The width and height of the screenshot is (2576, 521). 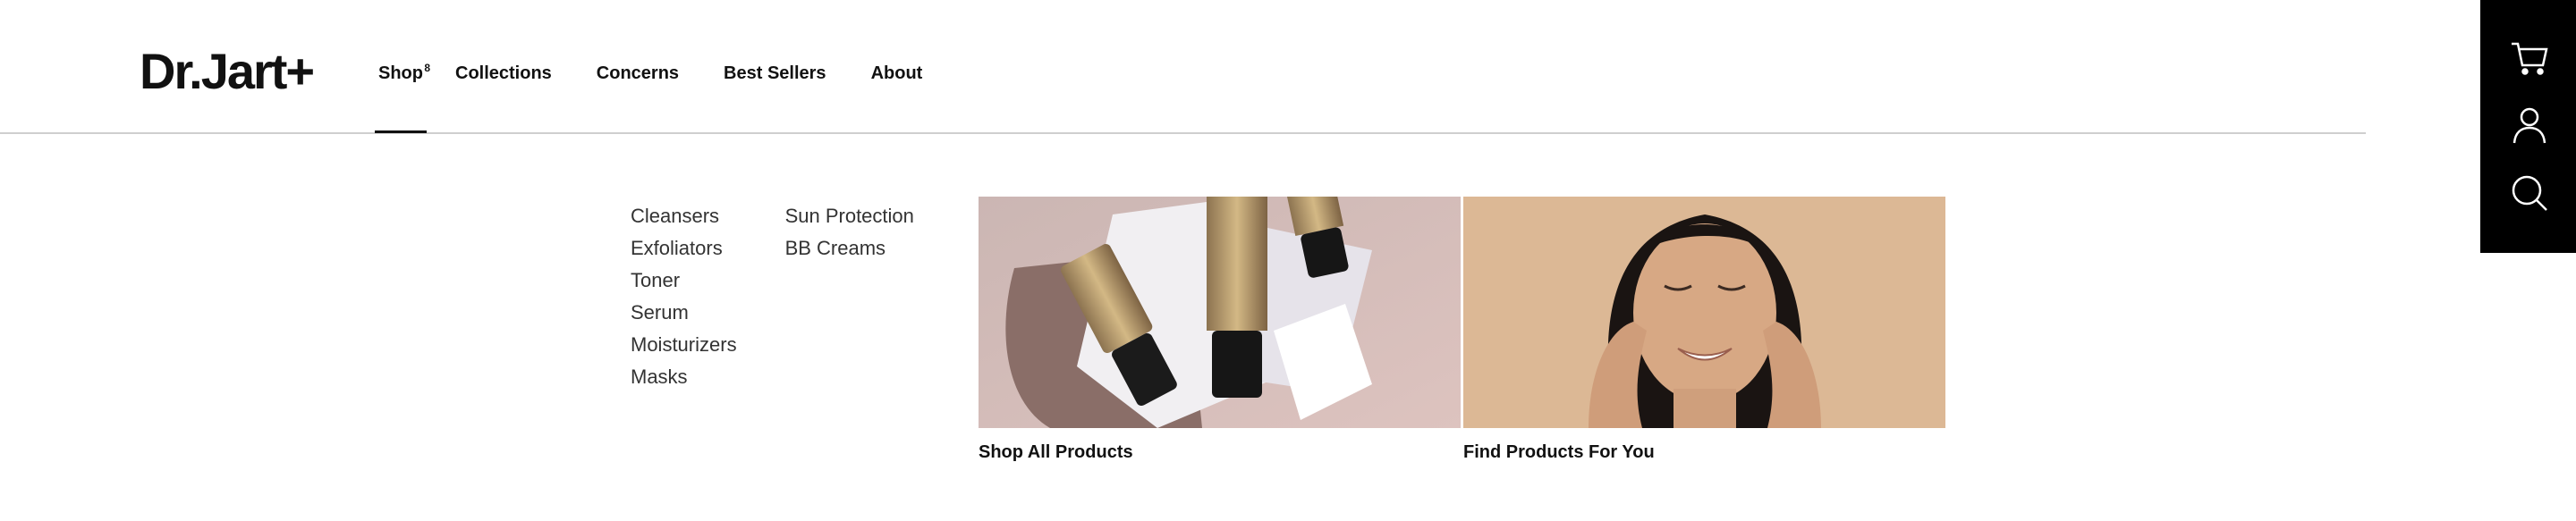 I want to click on brand-logo: Dr.Jart+, so click(x=227, y=71).